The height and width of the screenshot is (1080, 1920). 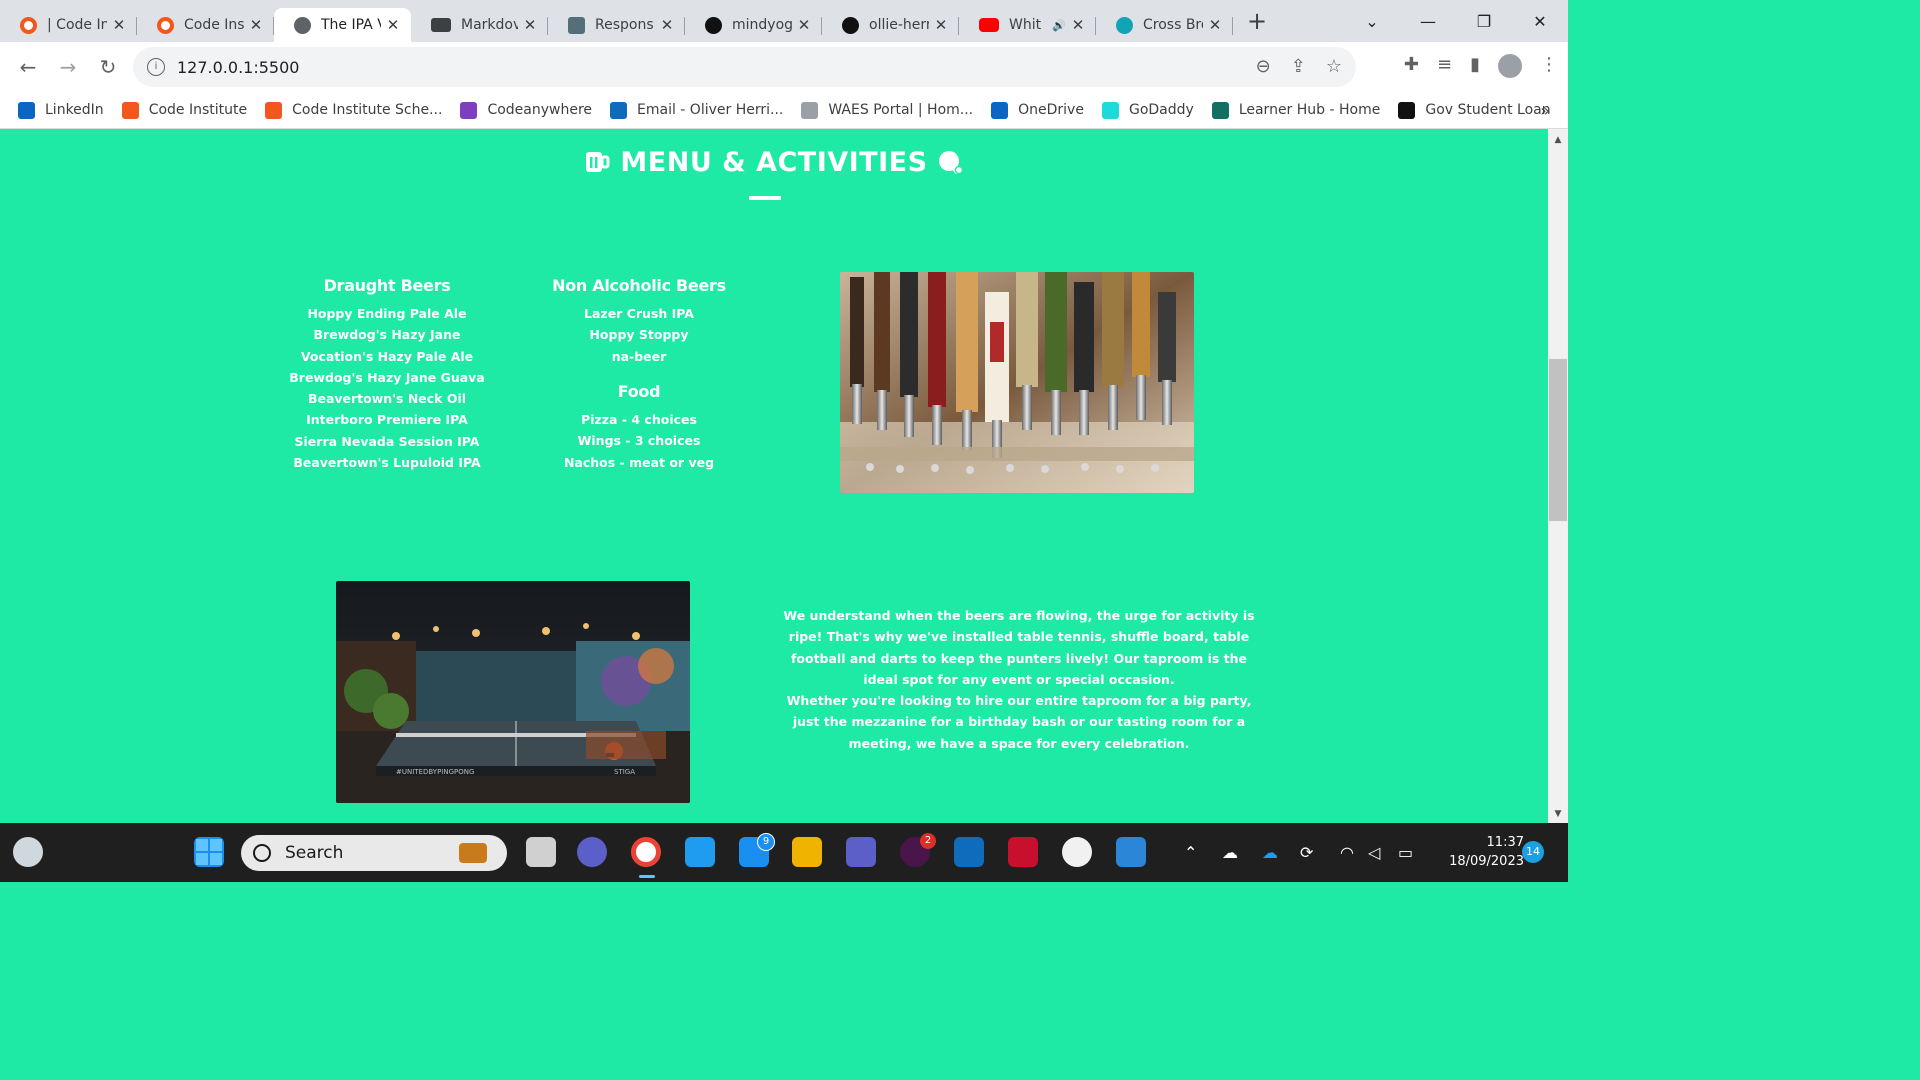 What do you see at coordinates (28, 852) in the screenshot?
I see `weather-icon` at bounding box center [28, 852].